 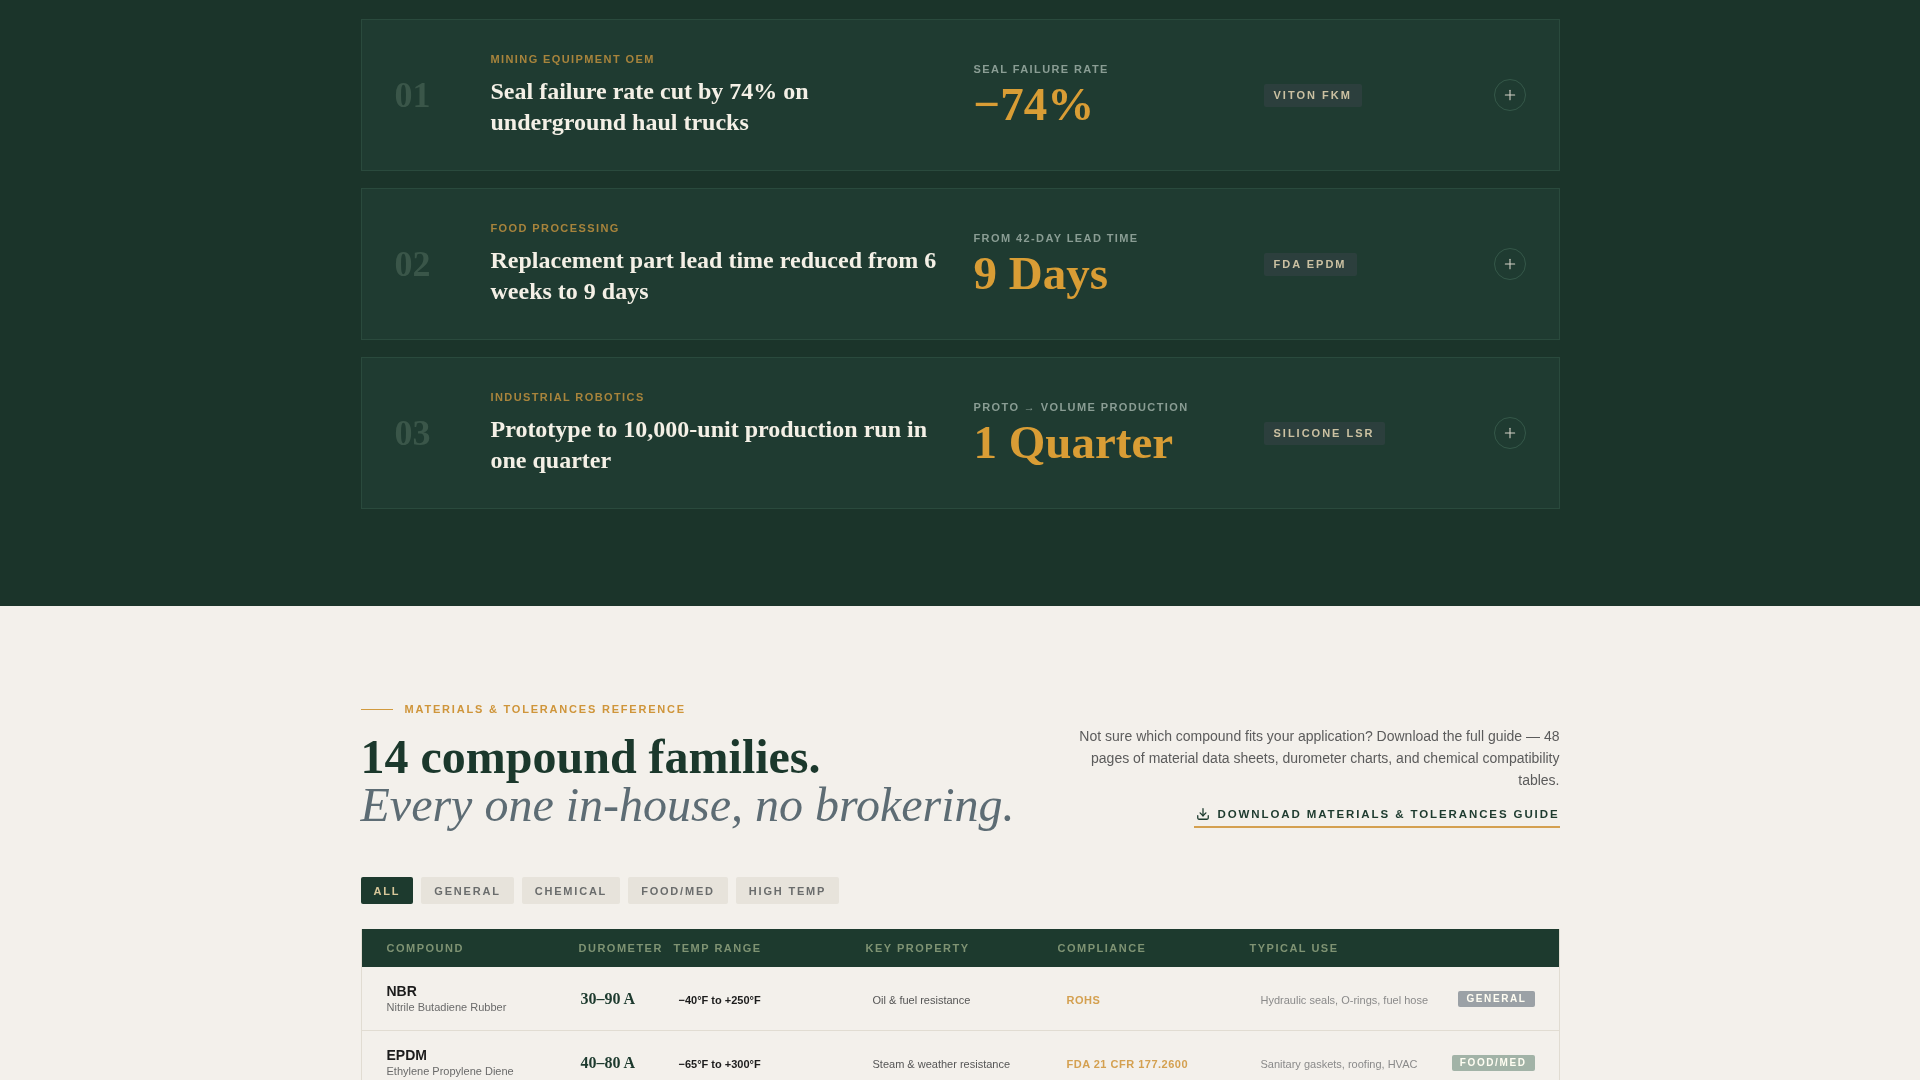 I want to click on key-property: Oil & fuel resistance, so click(x=921, y=999).